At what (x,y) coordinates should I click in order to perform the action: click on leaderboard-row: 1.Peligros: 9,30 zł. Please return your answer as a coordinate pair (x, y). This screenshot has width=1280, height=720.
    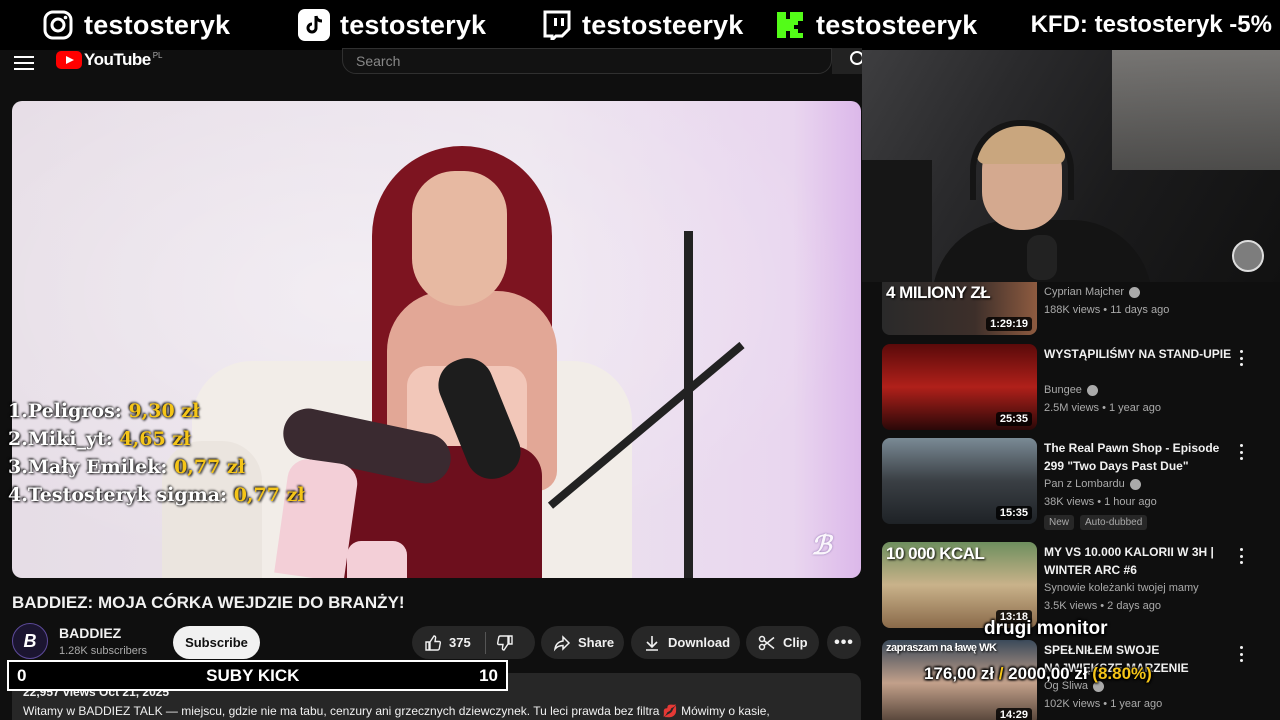
    Looking at the image, I should click on (156, 411).